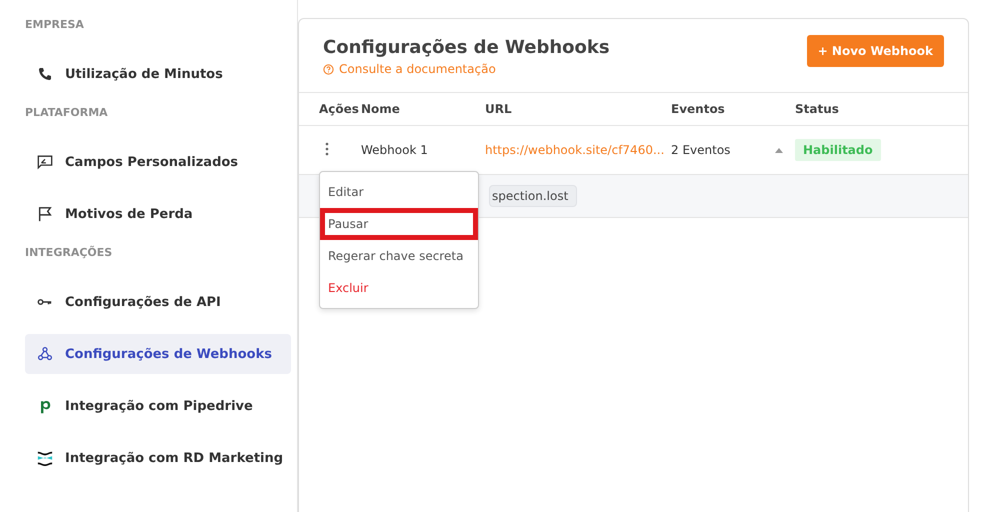  I want to click on comment-edit-icon, so click(45, 162).